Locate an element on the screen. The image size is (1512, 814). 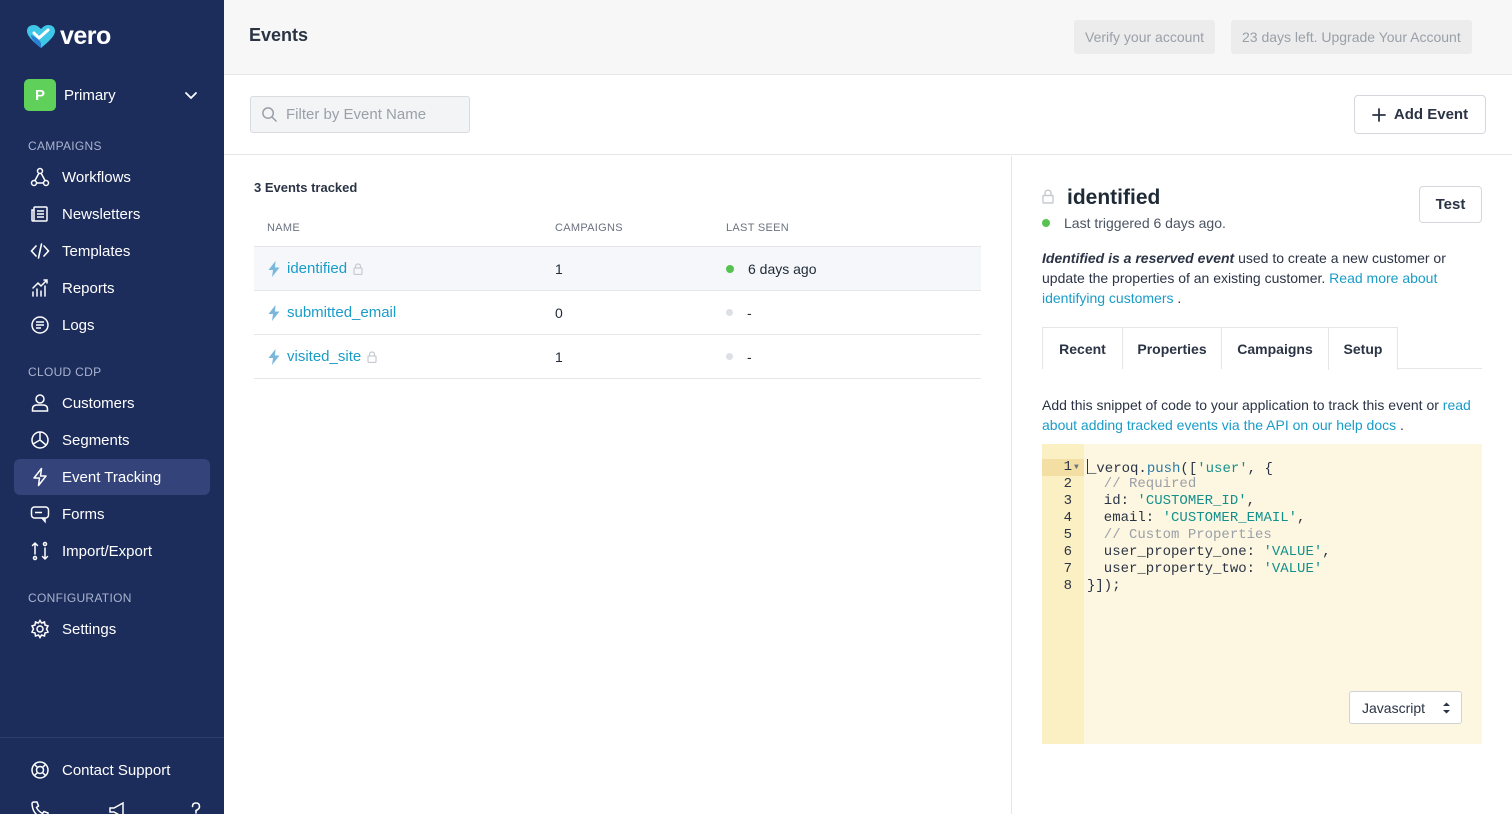
section-label-cloud-cdp: CLOUD CDP is located at coordinates (65, 372).